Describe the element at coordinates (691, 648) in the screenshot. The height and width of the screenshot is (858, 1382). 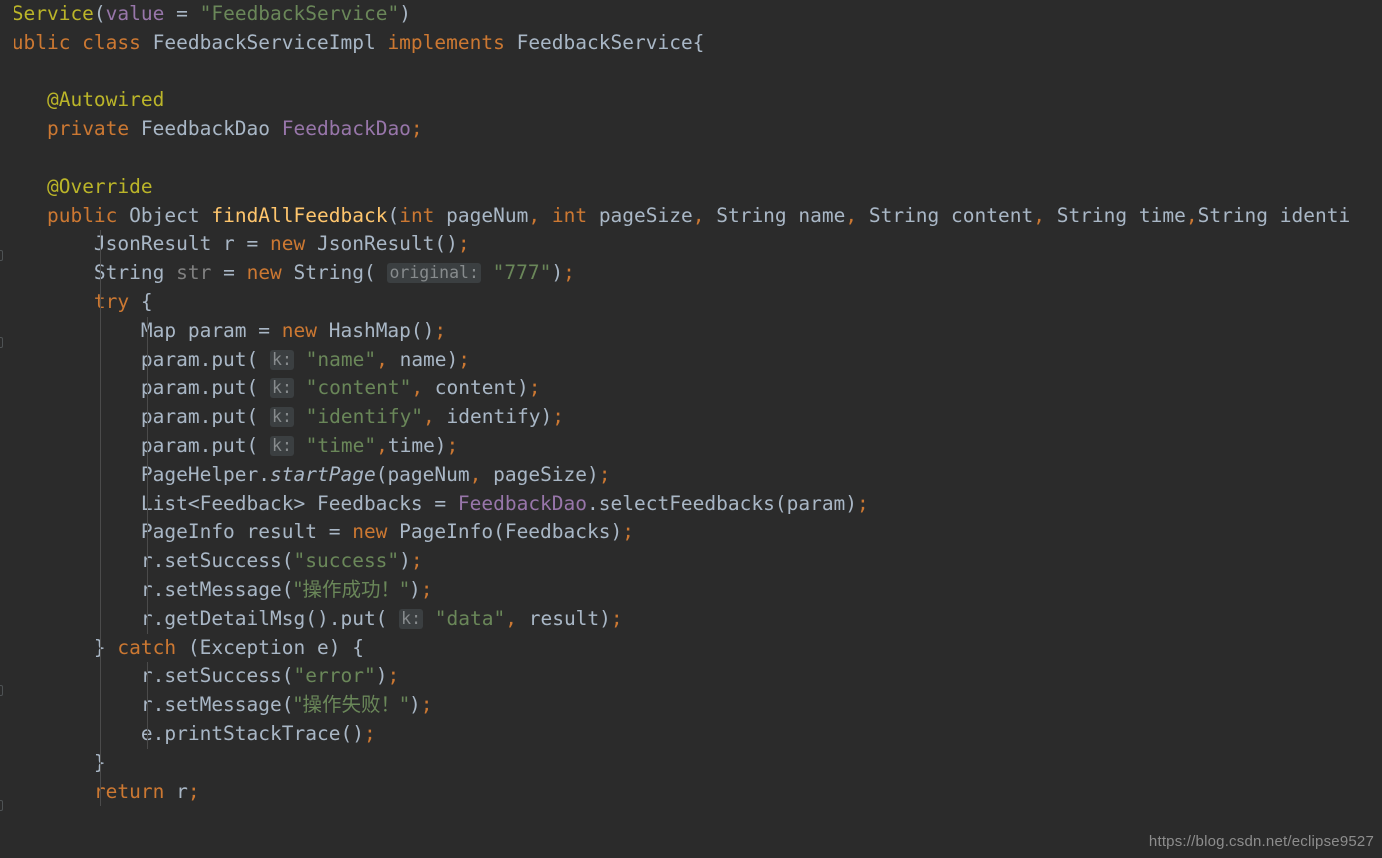
I see `code-line: } catch (Exception e) {` at that location.